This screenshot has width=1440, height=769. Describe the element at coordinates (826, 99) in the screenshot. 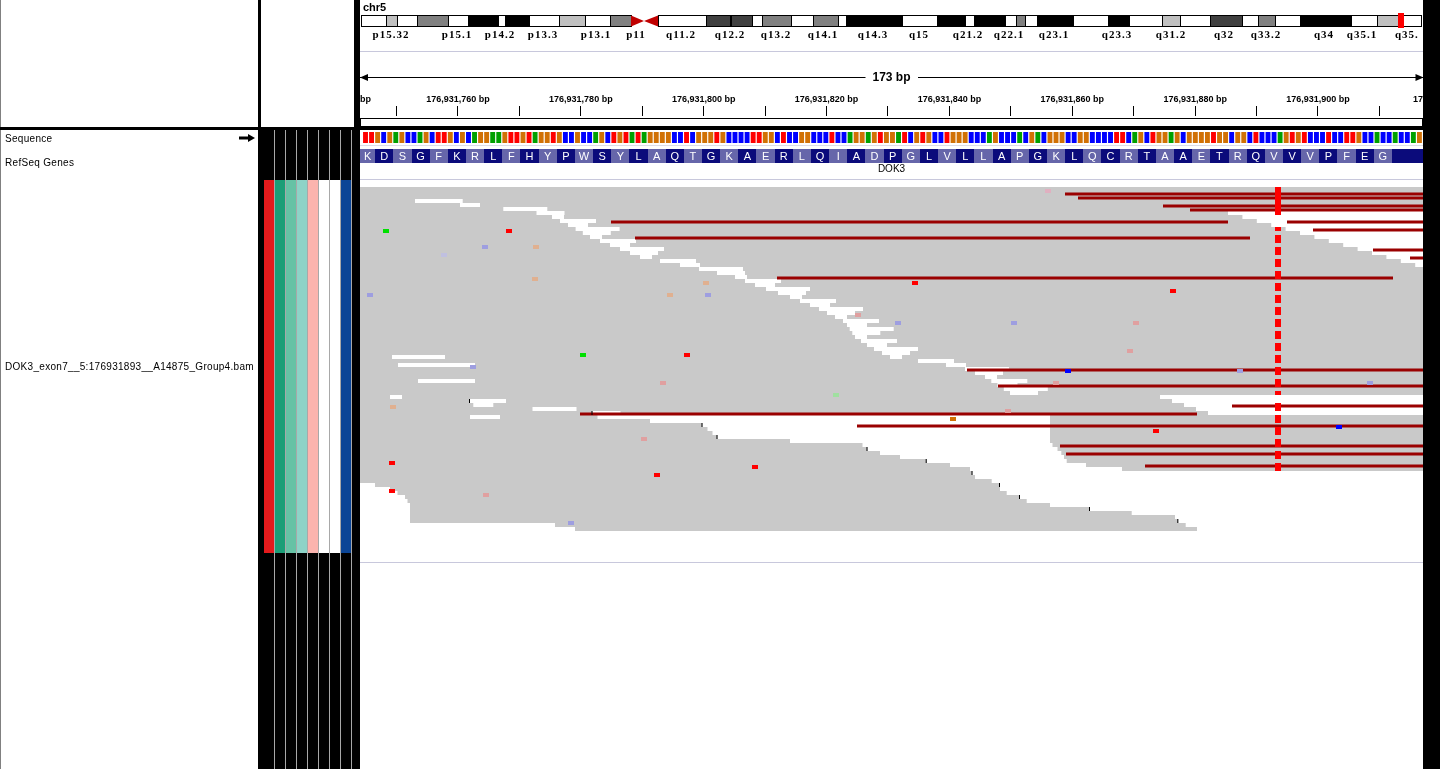

I see `tick-label: 176,931,820 bp` at that location.